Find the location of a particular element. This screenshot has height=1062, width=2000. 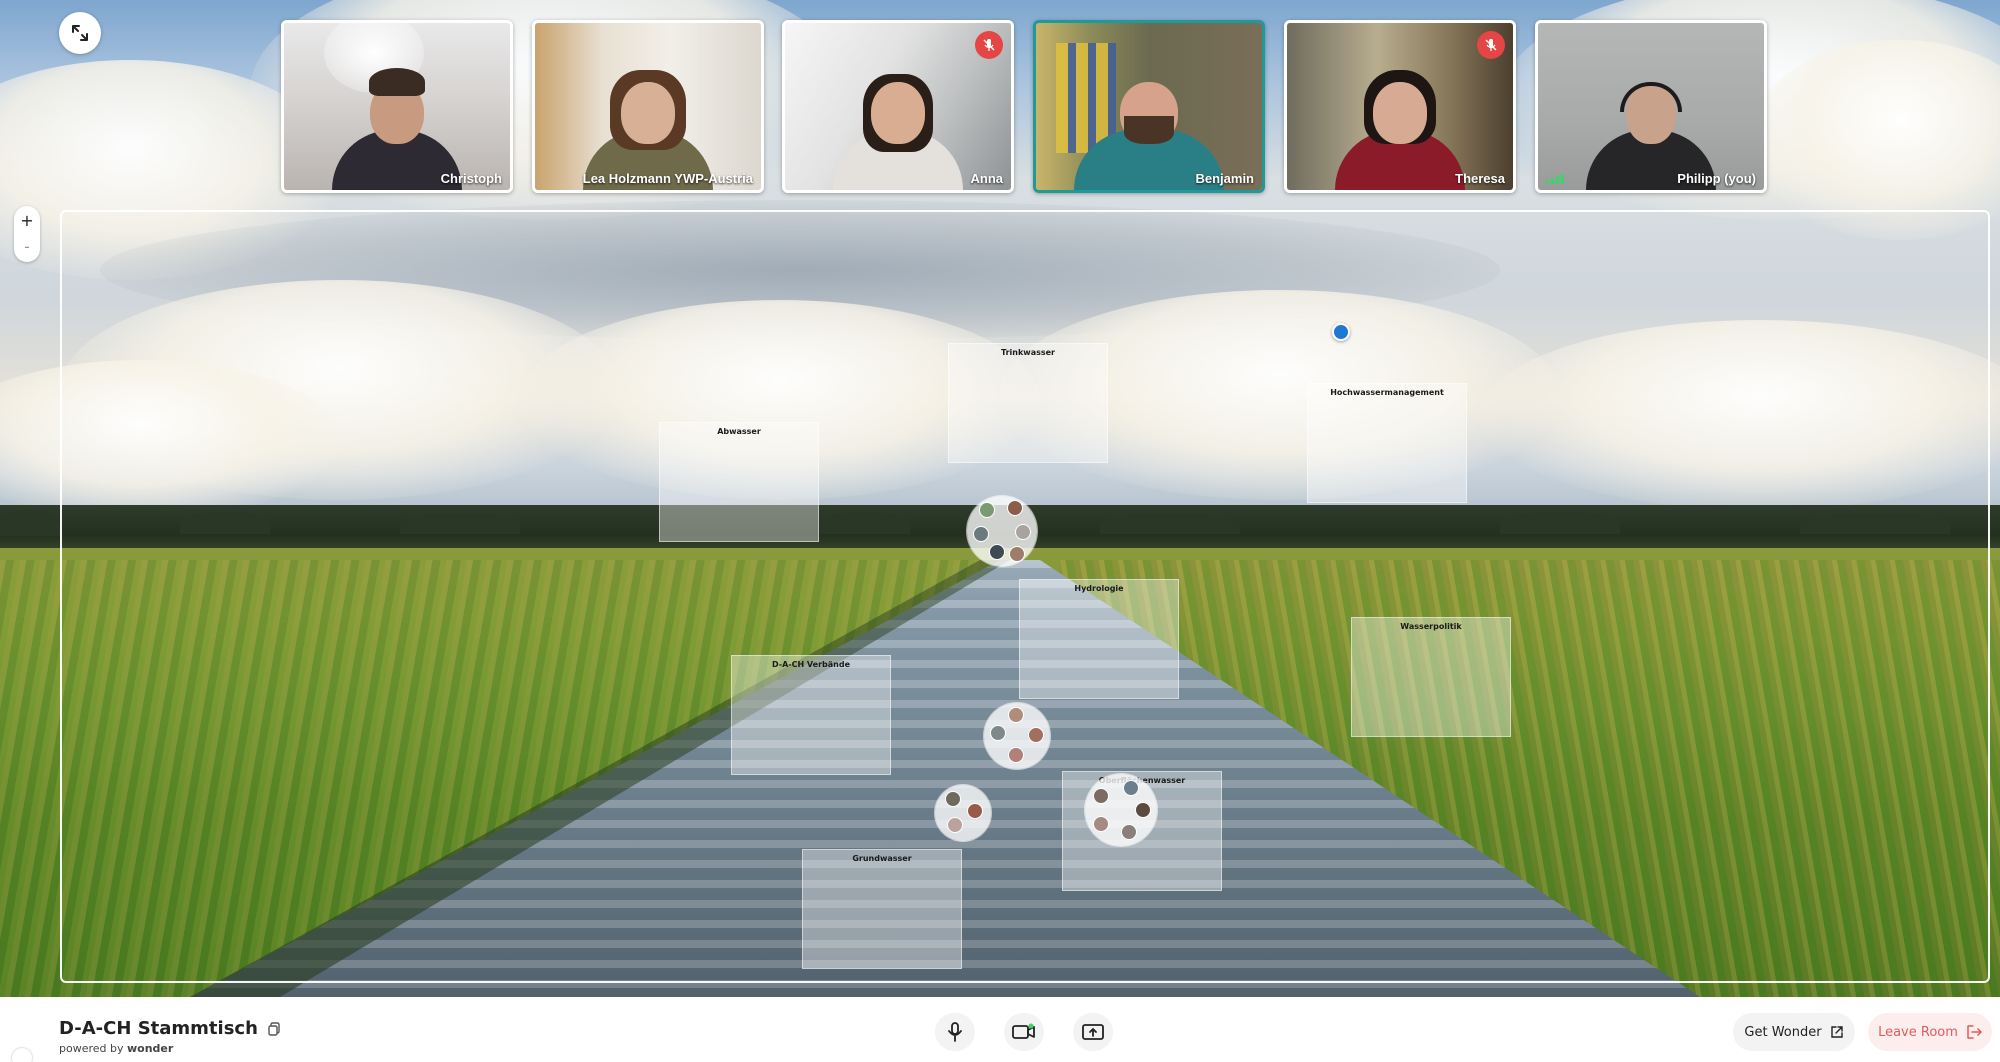

area-label: Wasserpolitik is located at coordinates (1431, 626).